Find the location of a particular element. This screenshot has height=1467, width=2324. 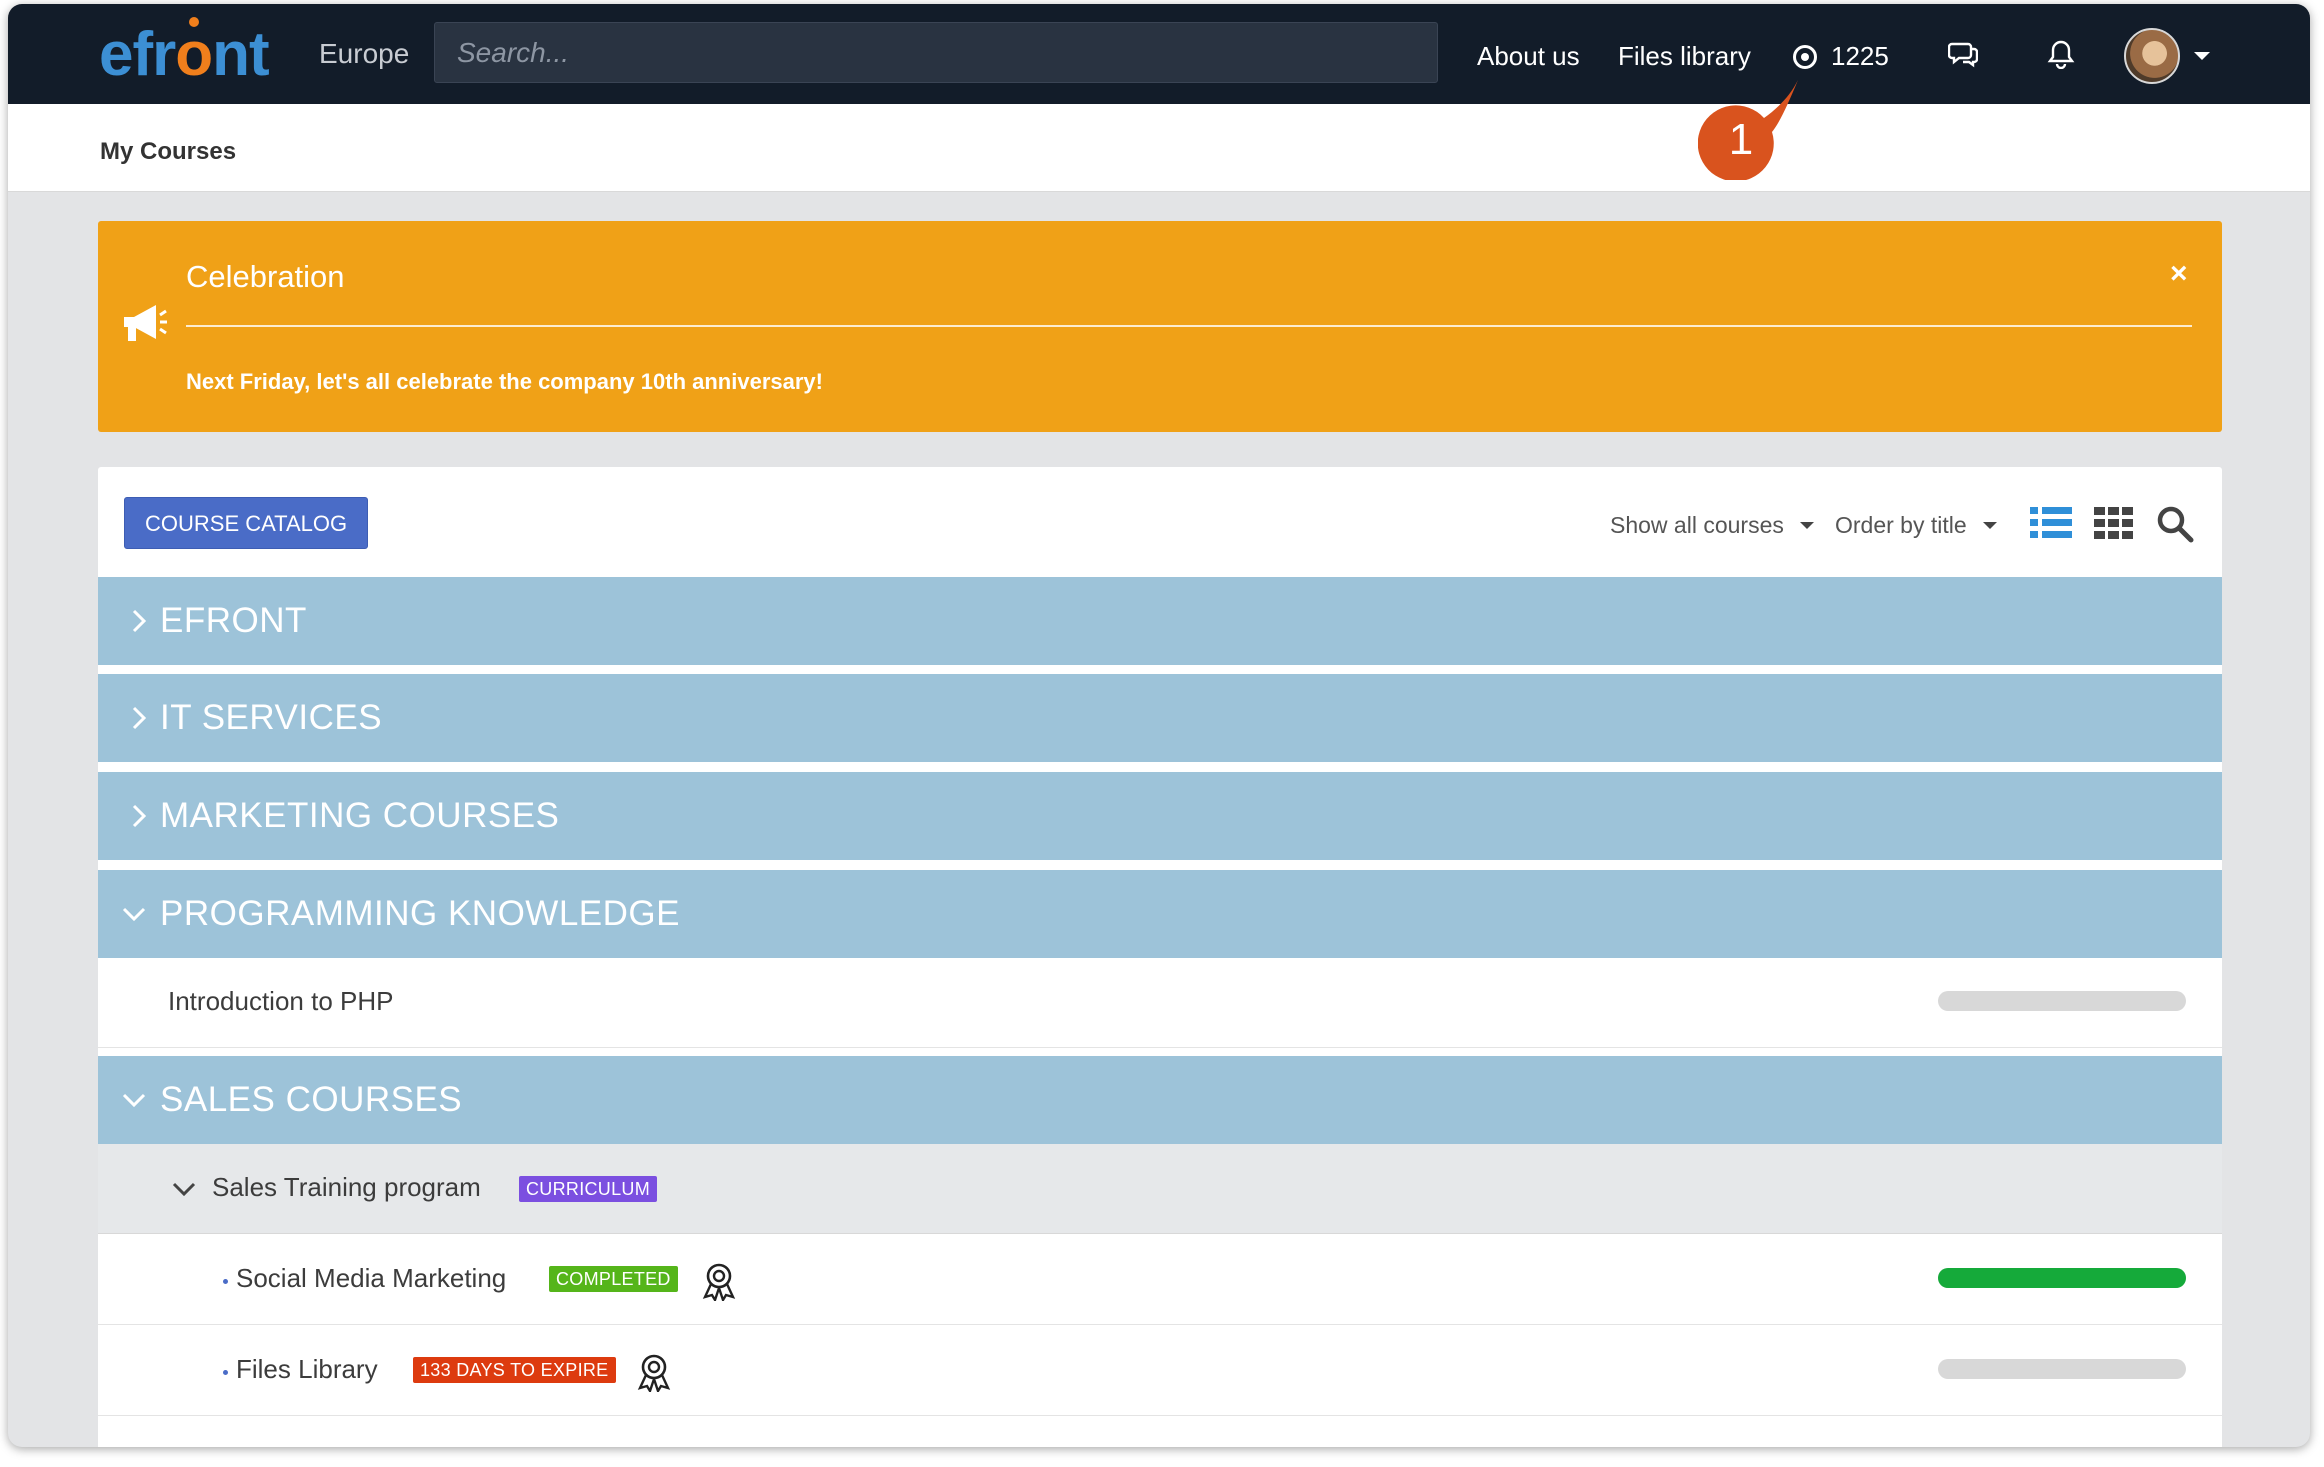

grid-view-icon is located at coordinates (2114, 523).